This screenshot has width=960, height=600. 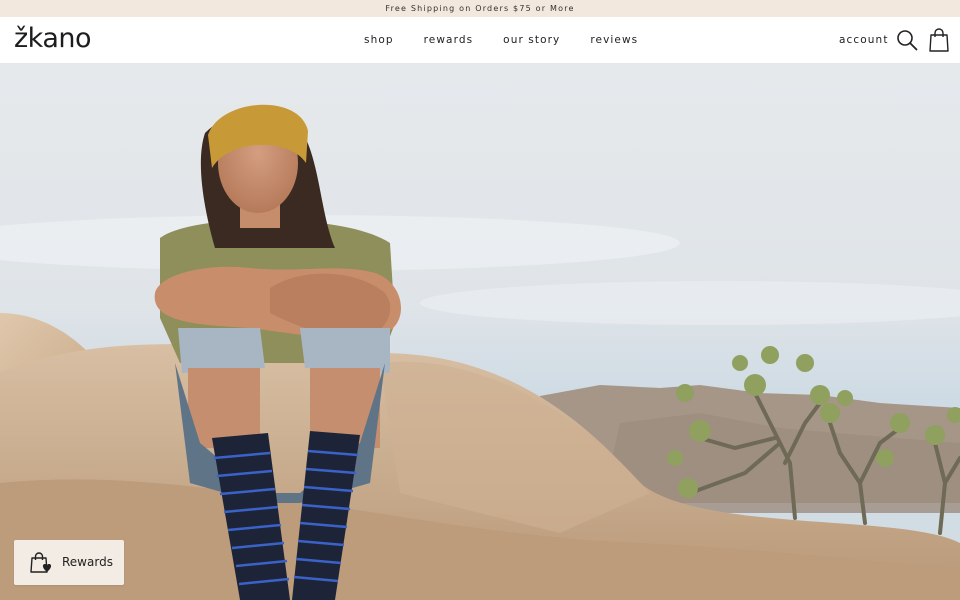 What do you see at coordinates (480, 8) in the screenshot?
I see `announcement-bar: Free Shipping on Orders $75 or More` at bounding box center [480, 8].